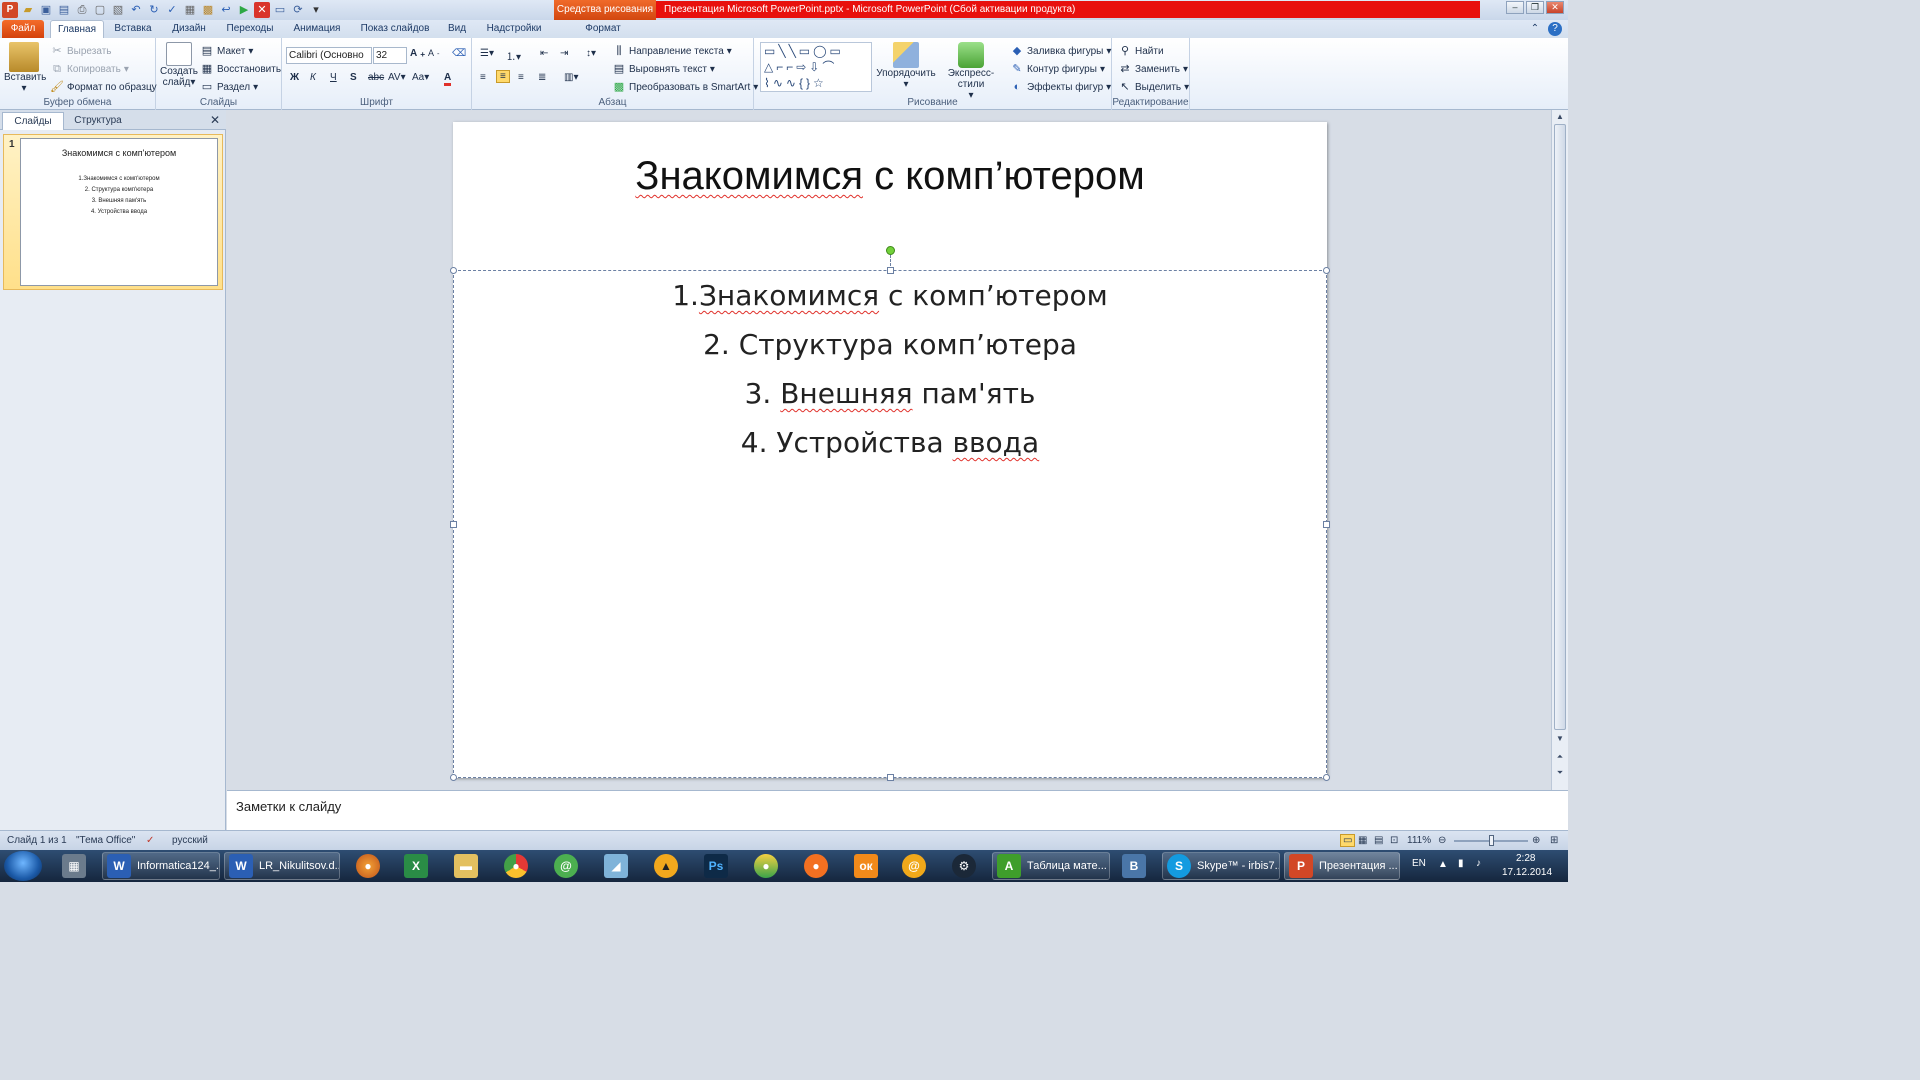  Describe the element at coordinates (33, 121) in the screenshot. I see `tab-slides: Слайды` at that location.